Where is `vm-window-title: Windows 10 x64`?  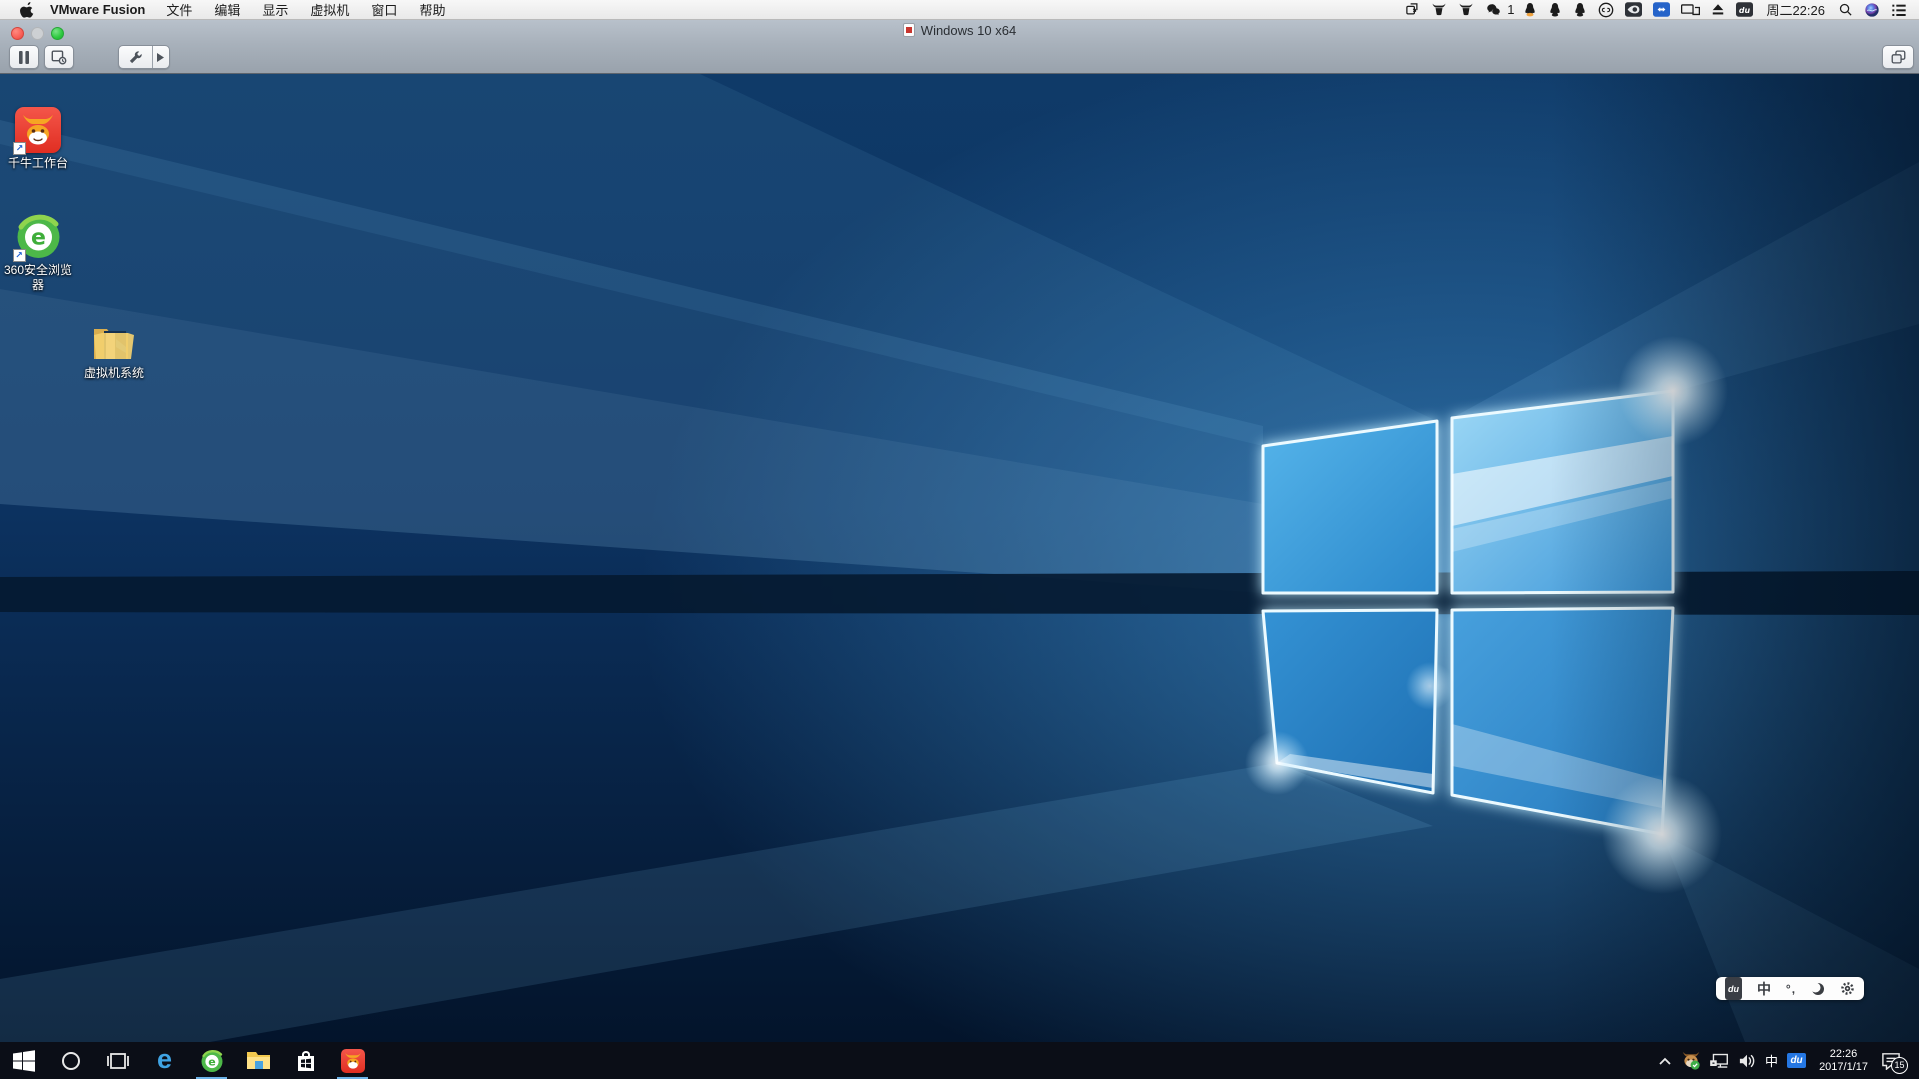 vm-window-title: Windows 10 x64 is located at coordinates (968, 30).